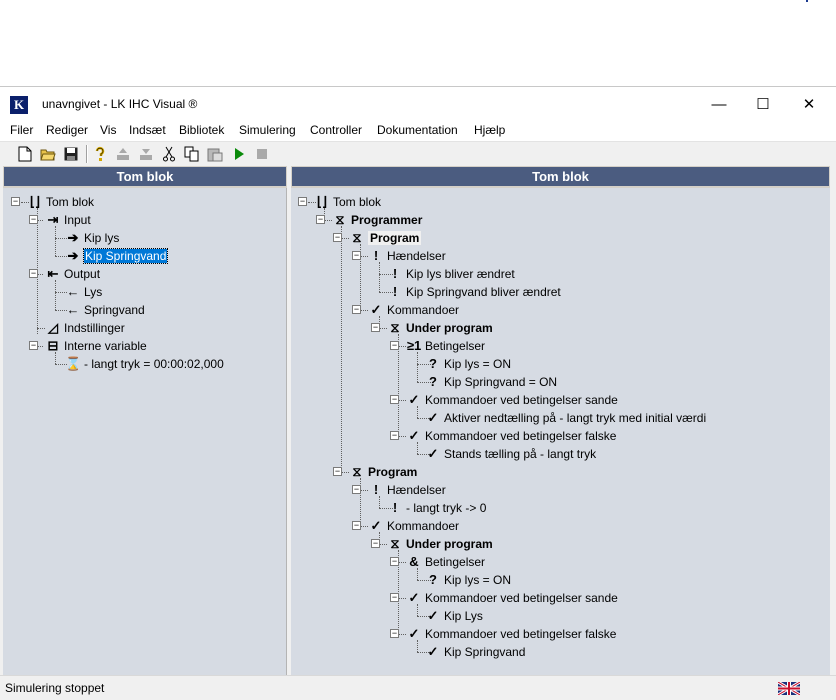  I want to click on stop-icon, so click(262, 154).